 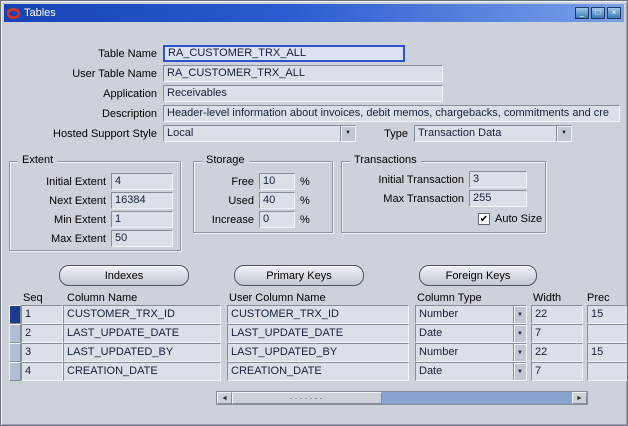 What do you see at coordinates (443, 179) in the screenshot?
I see `initial-transaction-row: Initial Transaction 3` at bounding box center [443, 179].